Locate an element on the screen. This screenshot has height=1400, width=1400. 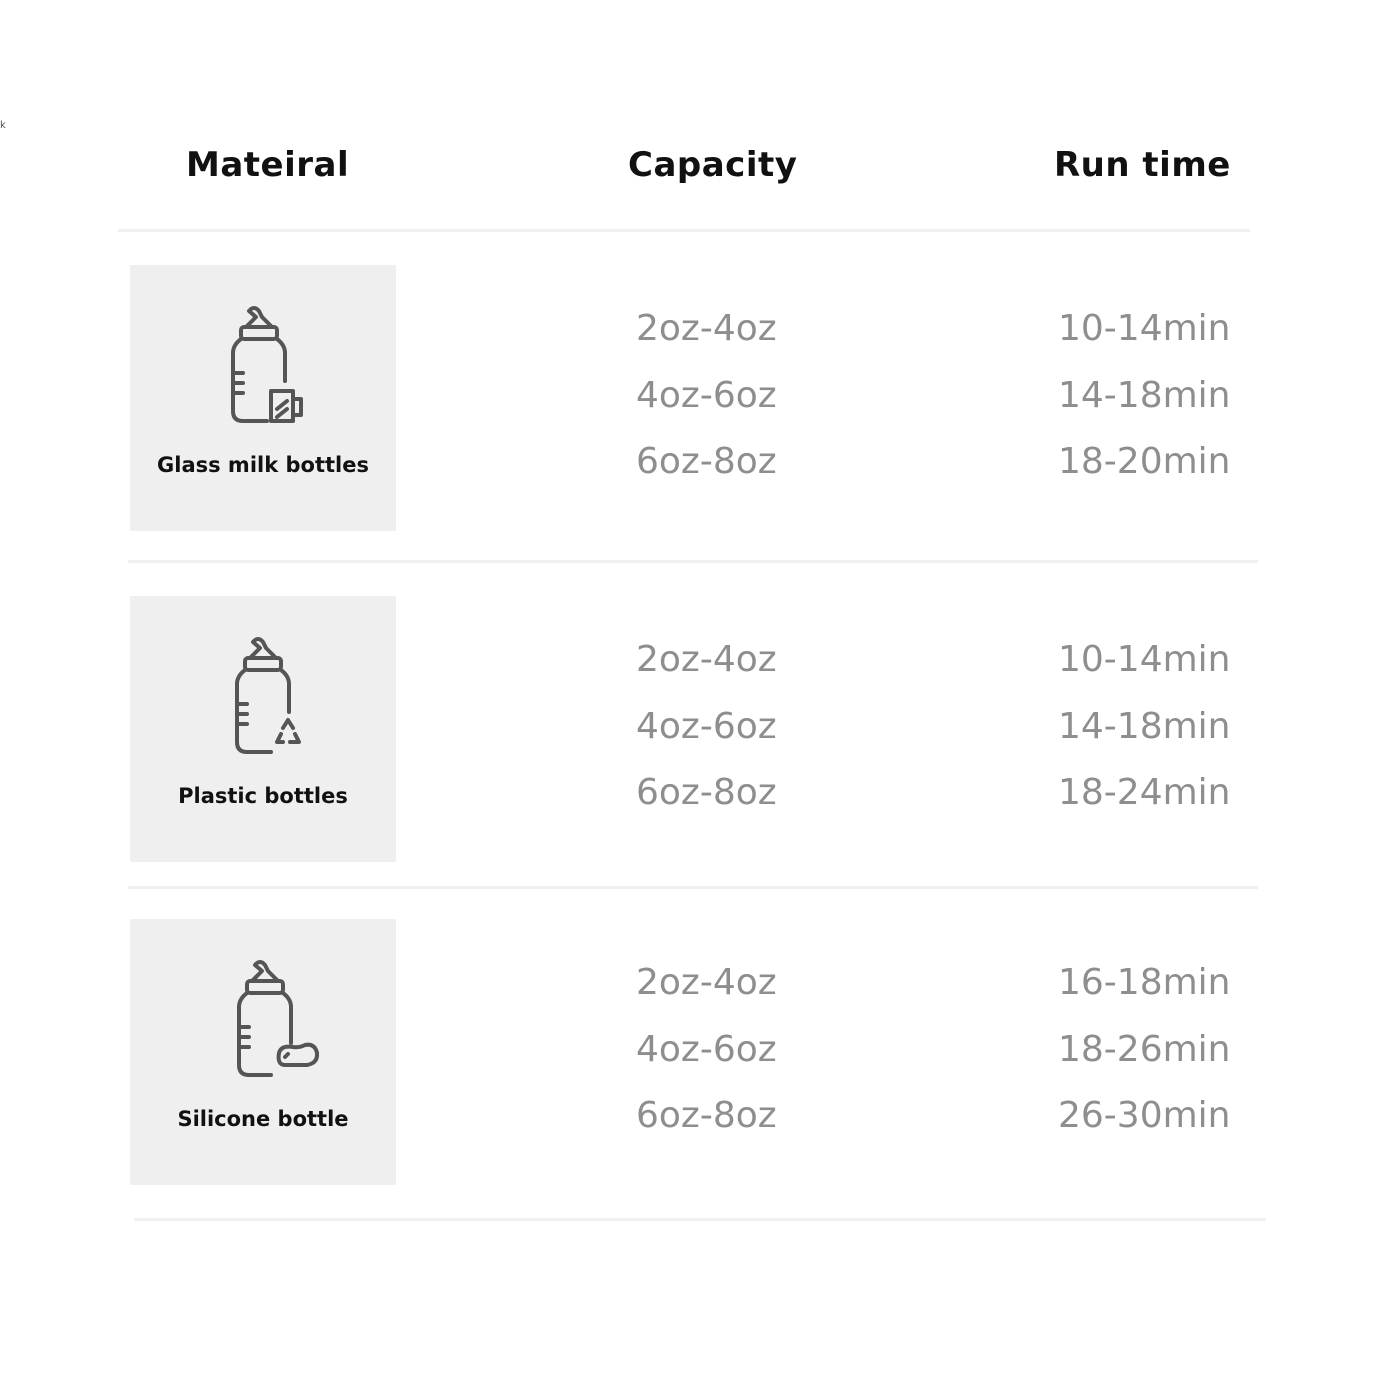
material-card: Glass milk bottles is located at coordinates (263, 398).